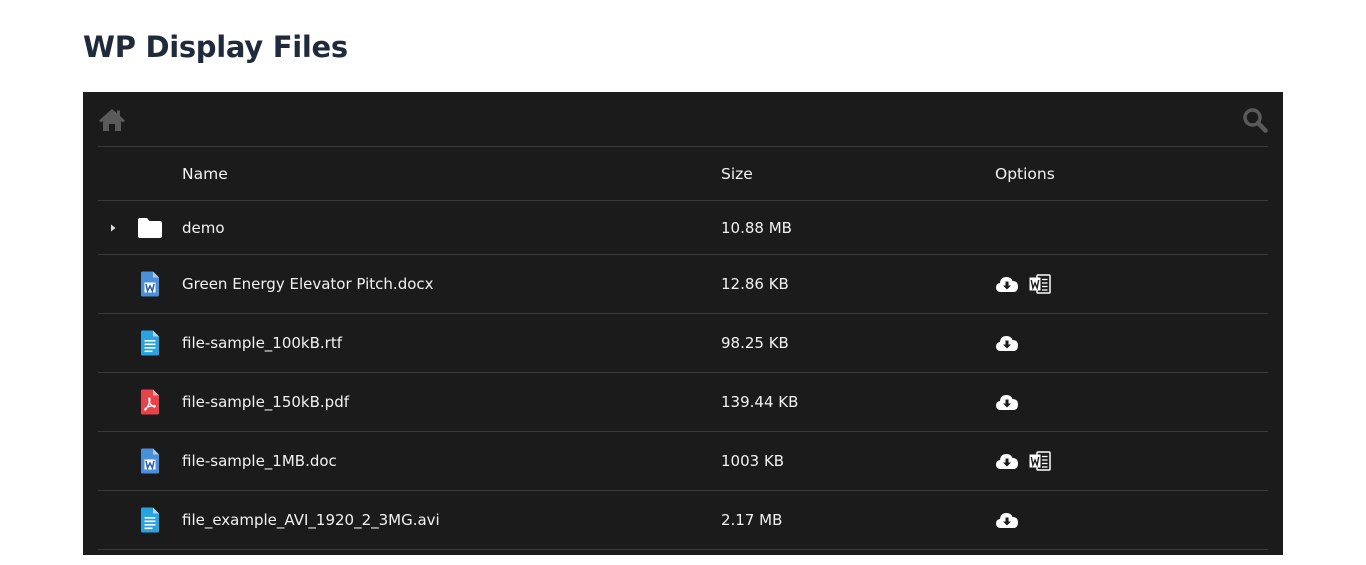 The height and width of the screenshot is (565, 1366). Describe the element at coordinates (752, 520) in the screenshot. I see `file-size: 2.17 MB` at that location.